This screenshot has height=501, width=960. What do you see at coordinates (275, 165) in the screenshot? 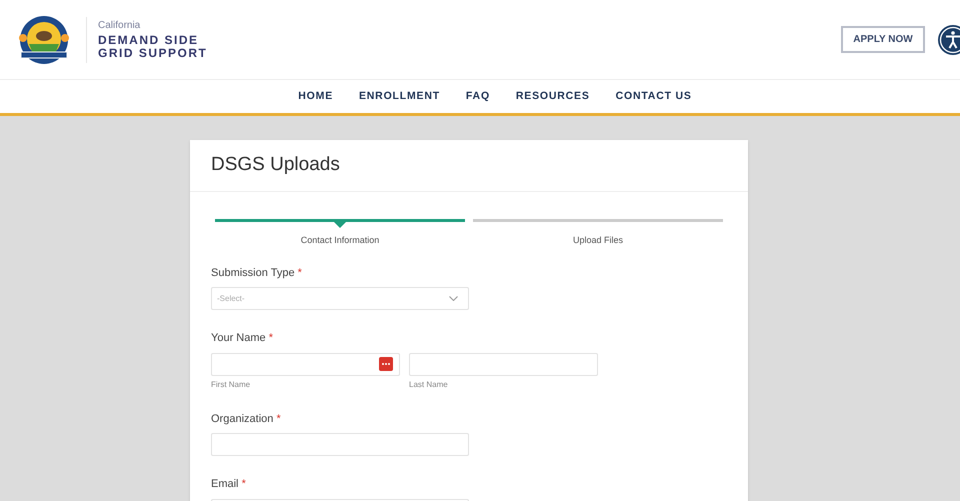
I see `form-title: DSGS Uploads` at bounding box center [275, 165].